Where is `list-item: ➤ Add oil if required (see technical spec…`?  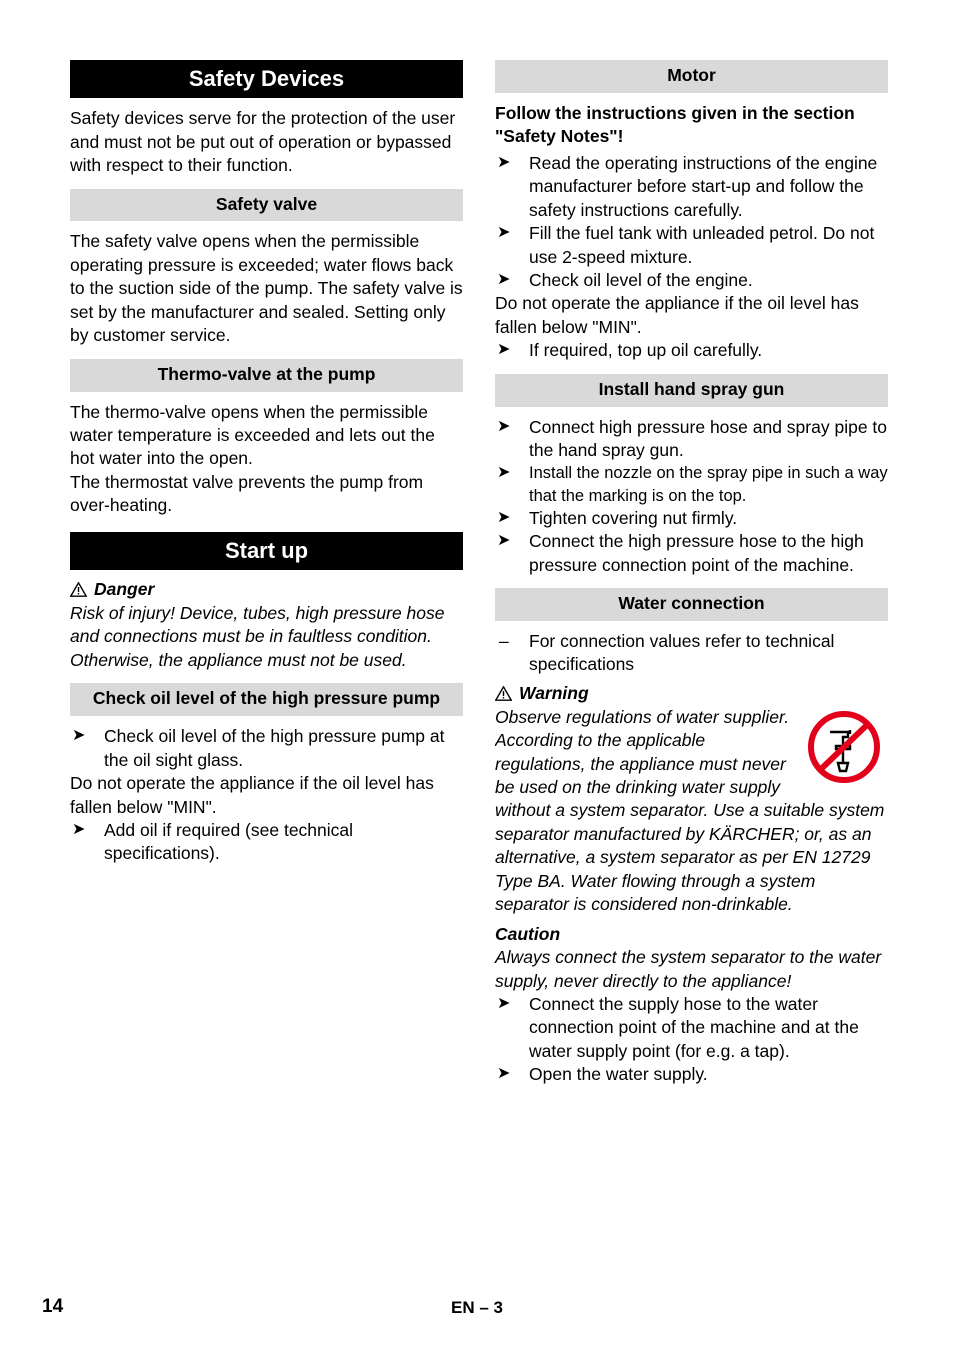
list-item: ➤ Add oil if required (see technical spec… is located at coordinates (213, 841).